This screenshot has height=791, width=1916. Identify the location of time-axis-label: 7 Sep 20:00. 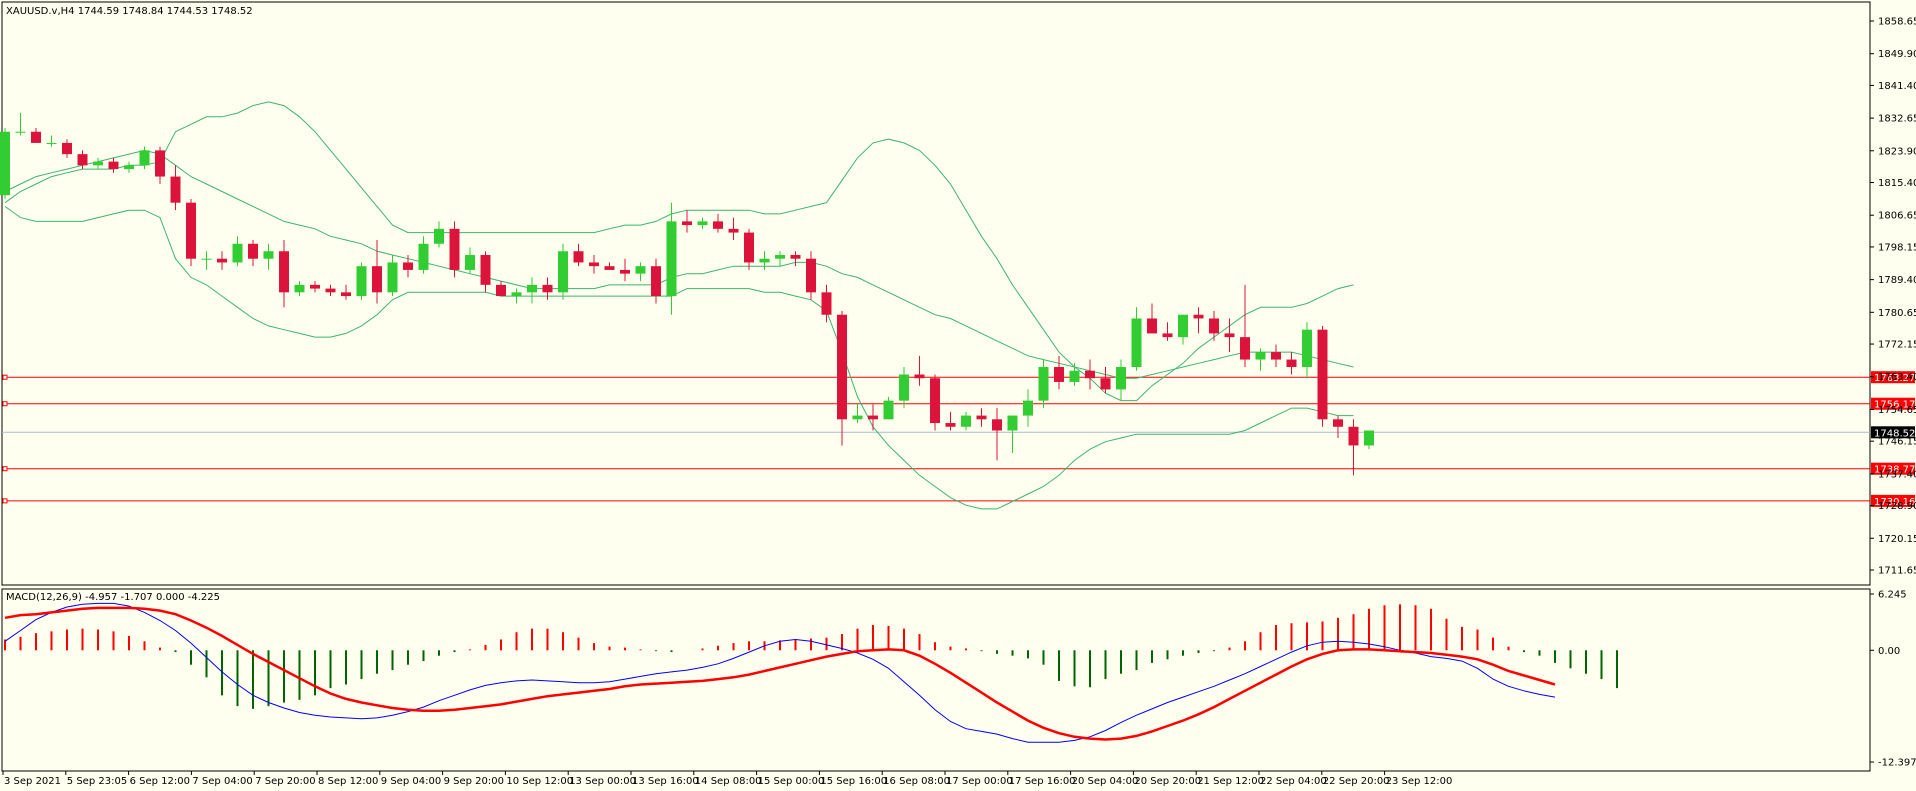
(285, 781).